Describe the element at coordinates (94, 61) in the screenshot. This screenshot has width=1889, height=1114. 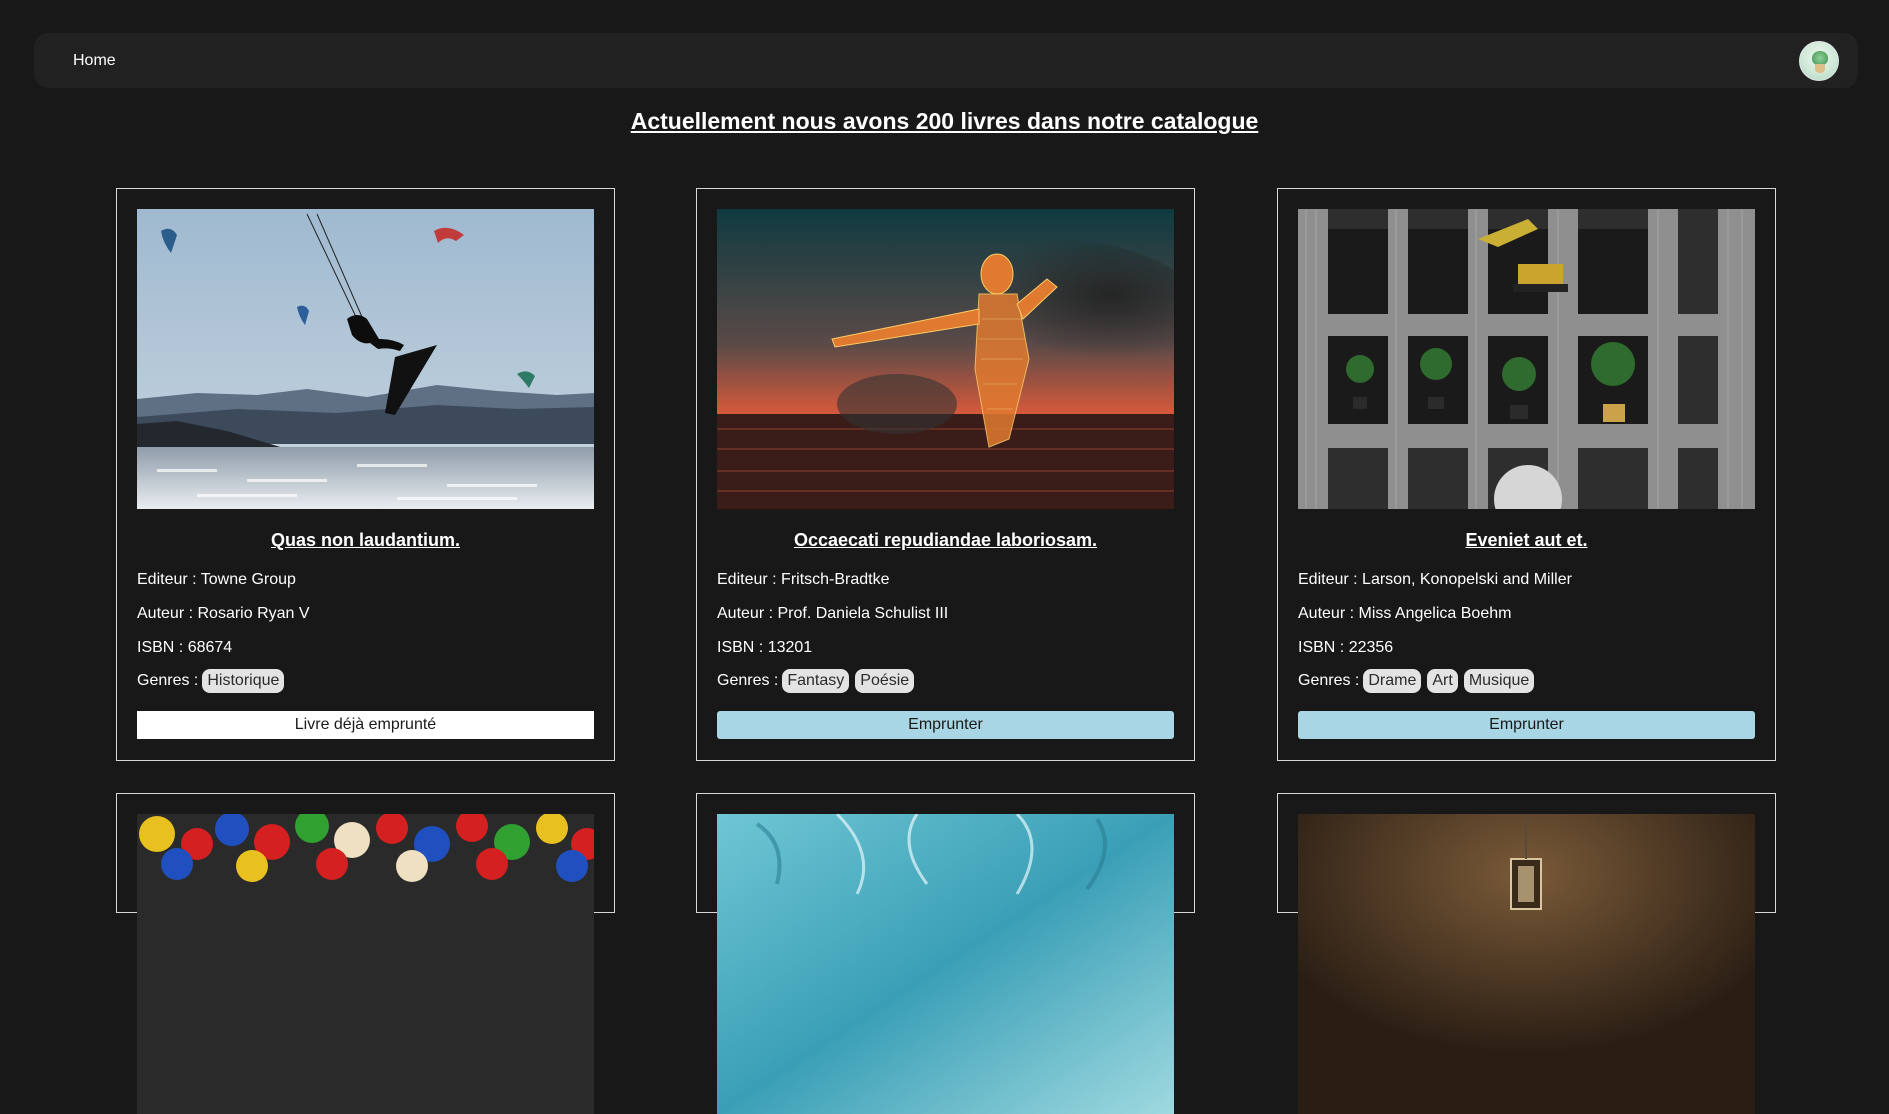
I see `nav-home-link: Home` at that location.